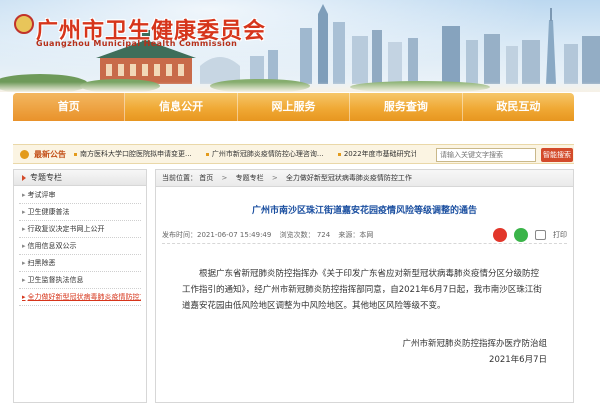 This screenshot has height=403, width=600. I want to click on breadcrumb-current: 全力做好新型冠状病毒肺炎疫情防控工作, so click(349, 178).